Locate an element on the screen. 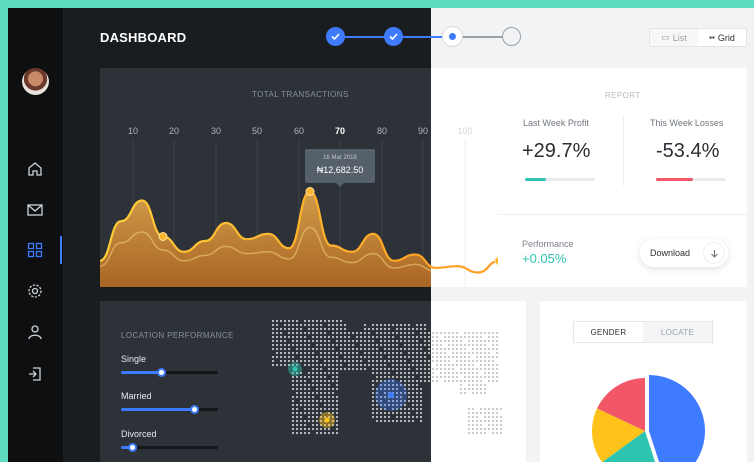  tab-gender: GENDER is located at coordinates (608, 332).